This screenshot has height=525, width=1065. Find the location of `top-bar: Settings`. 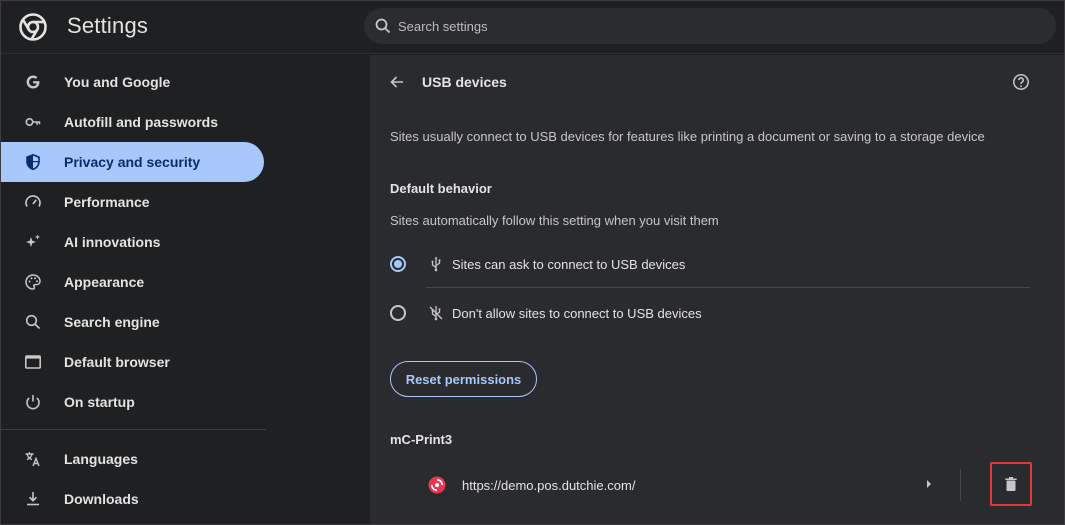

top-bar: Settings is located at coordinates (532, 27).